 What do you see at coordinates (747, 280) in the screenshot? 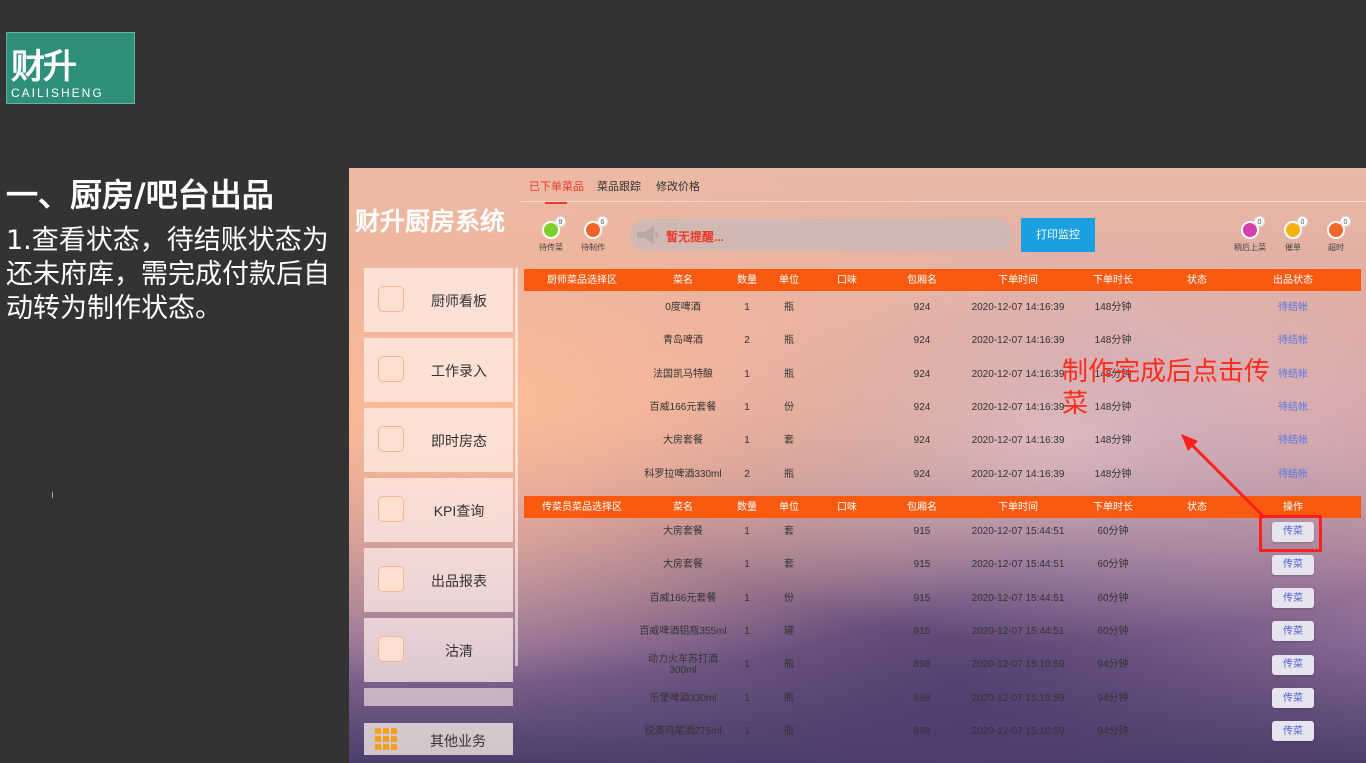
I see `column-header-quantity: 数量` at bounding box center [747, 280].